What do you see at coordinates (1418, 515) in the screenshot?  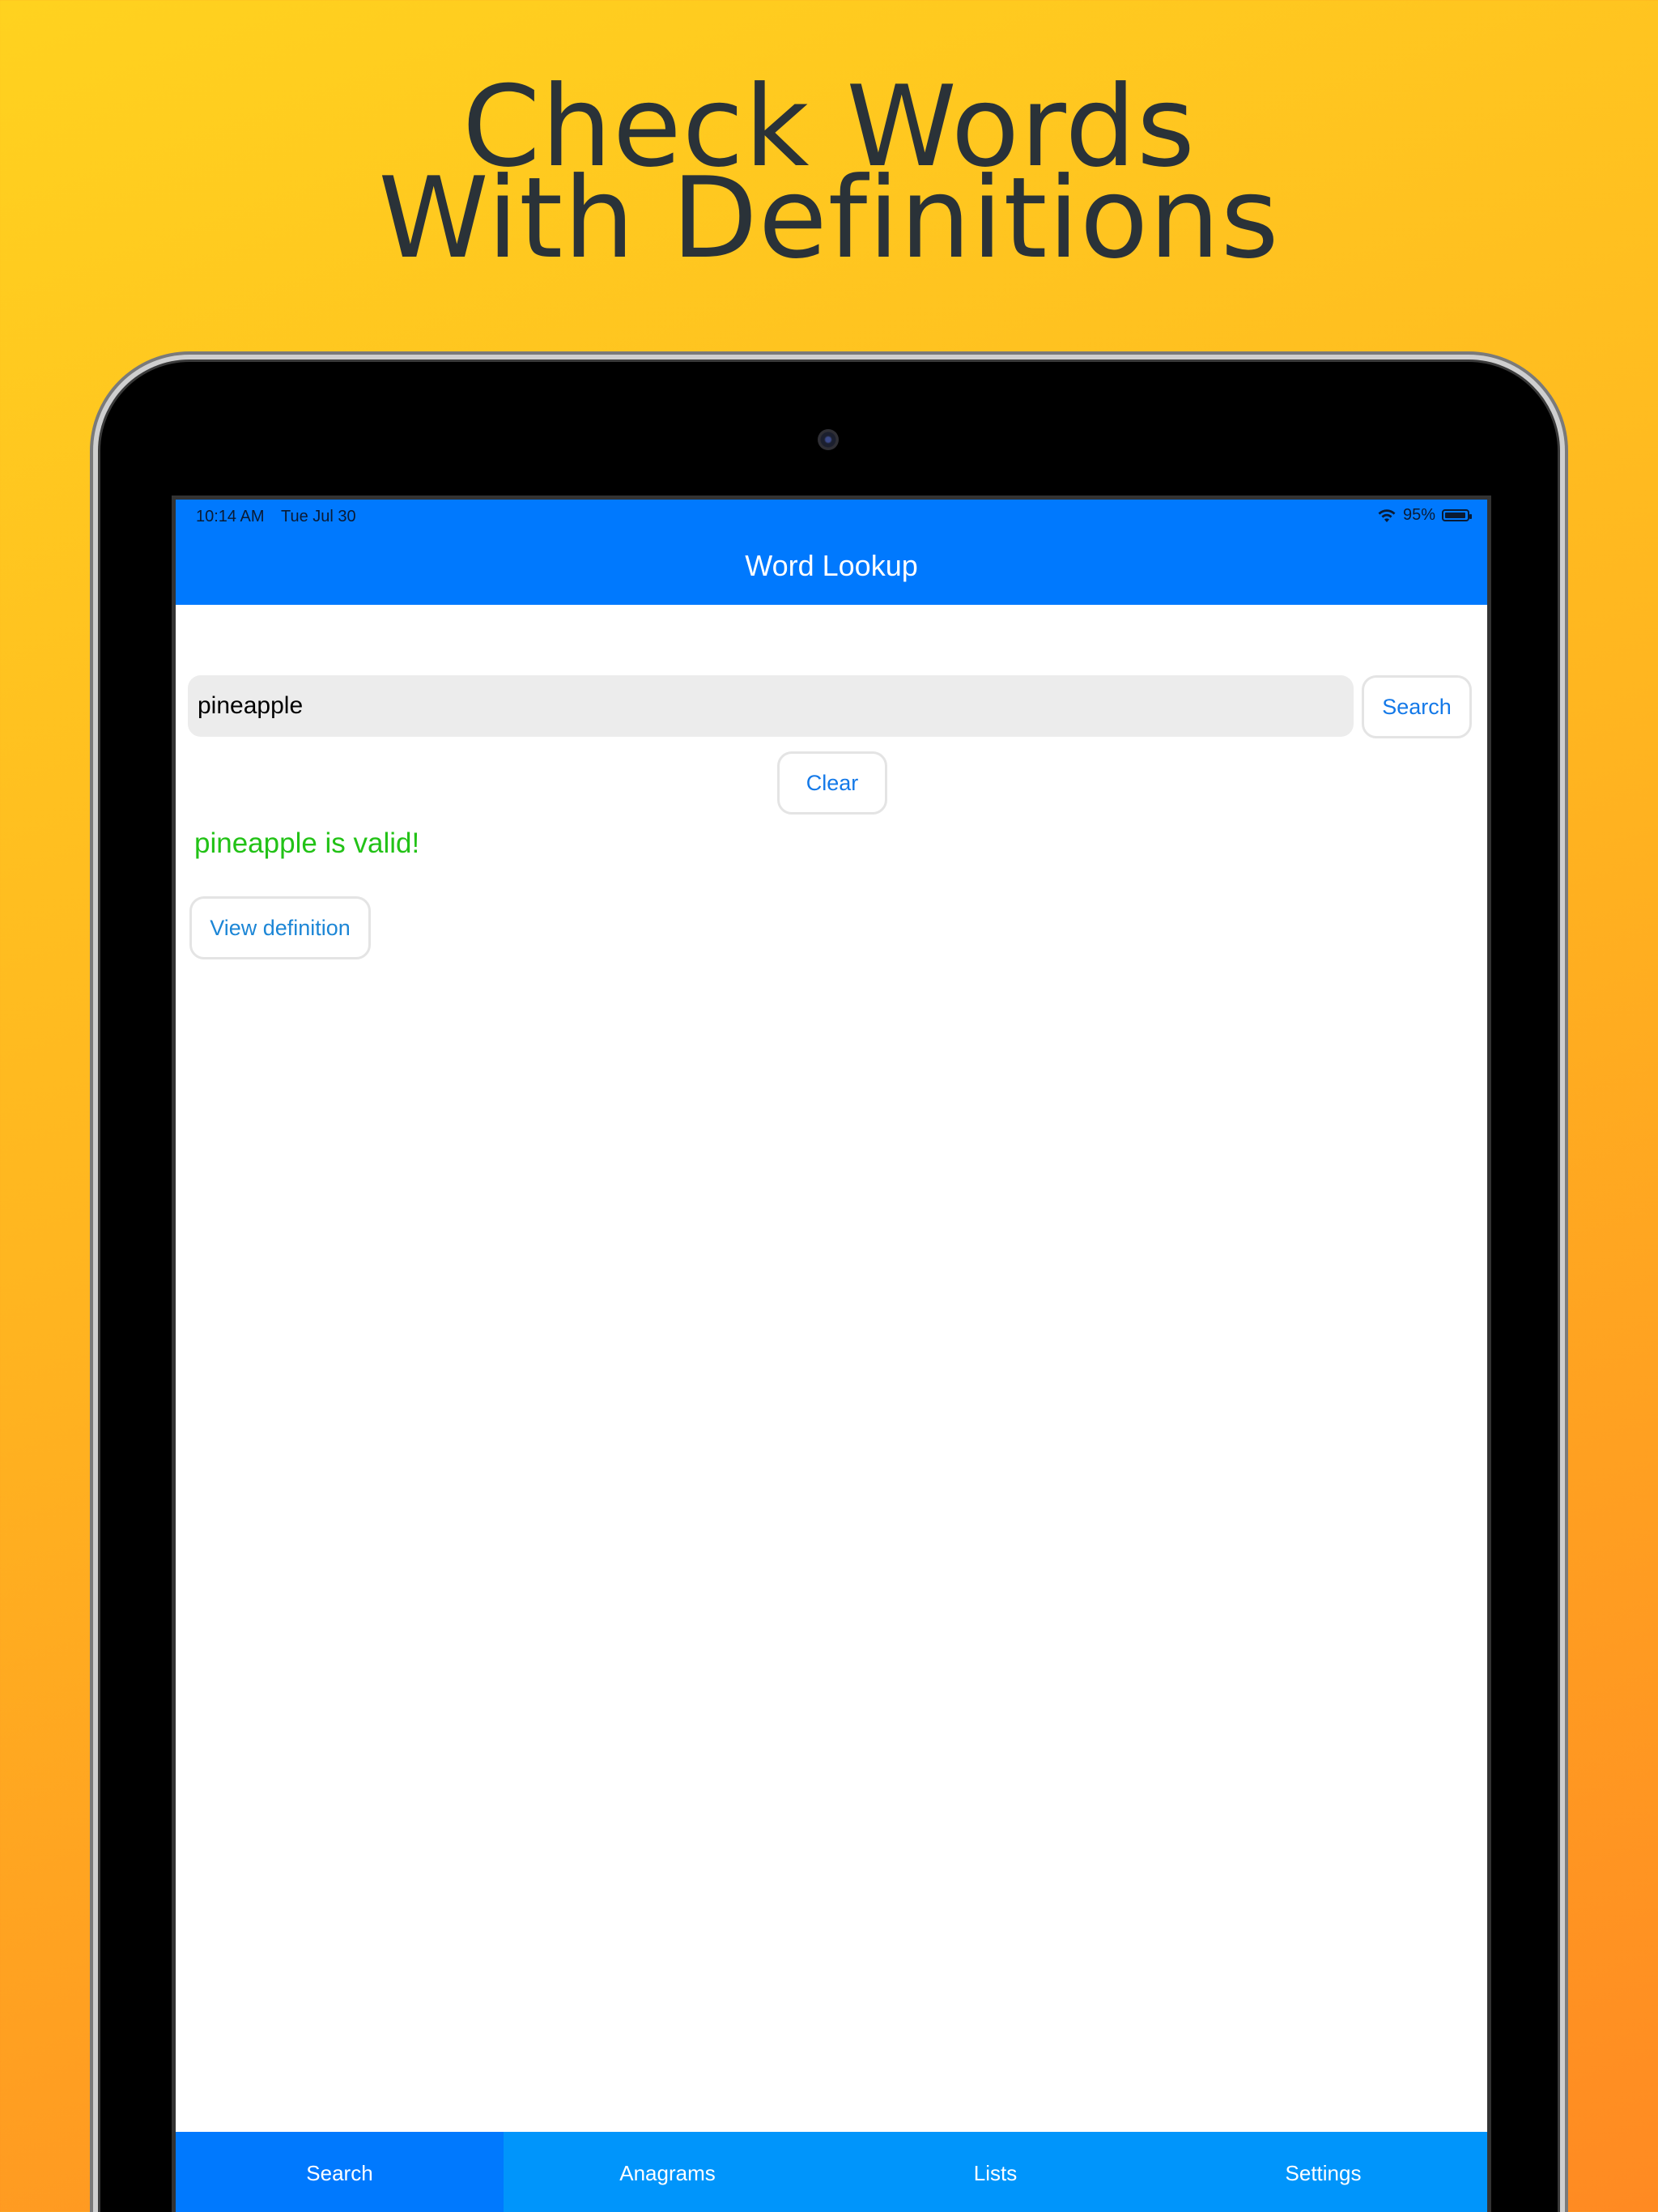 I see `battery-percentage: 95%` at bounding box center [1418, 515].